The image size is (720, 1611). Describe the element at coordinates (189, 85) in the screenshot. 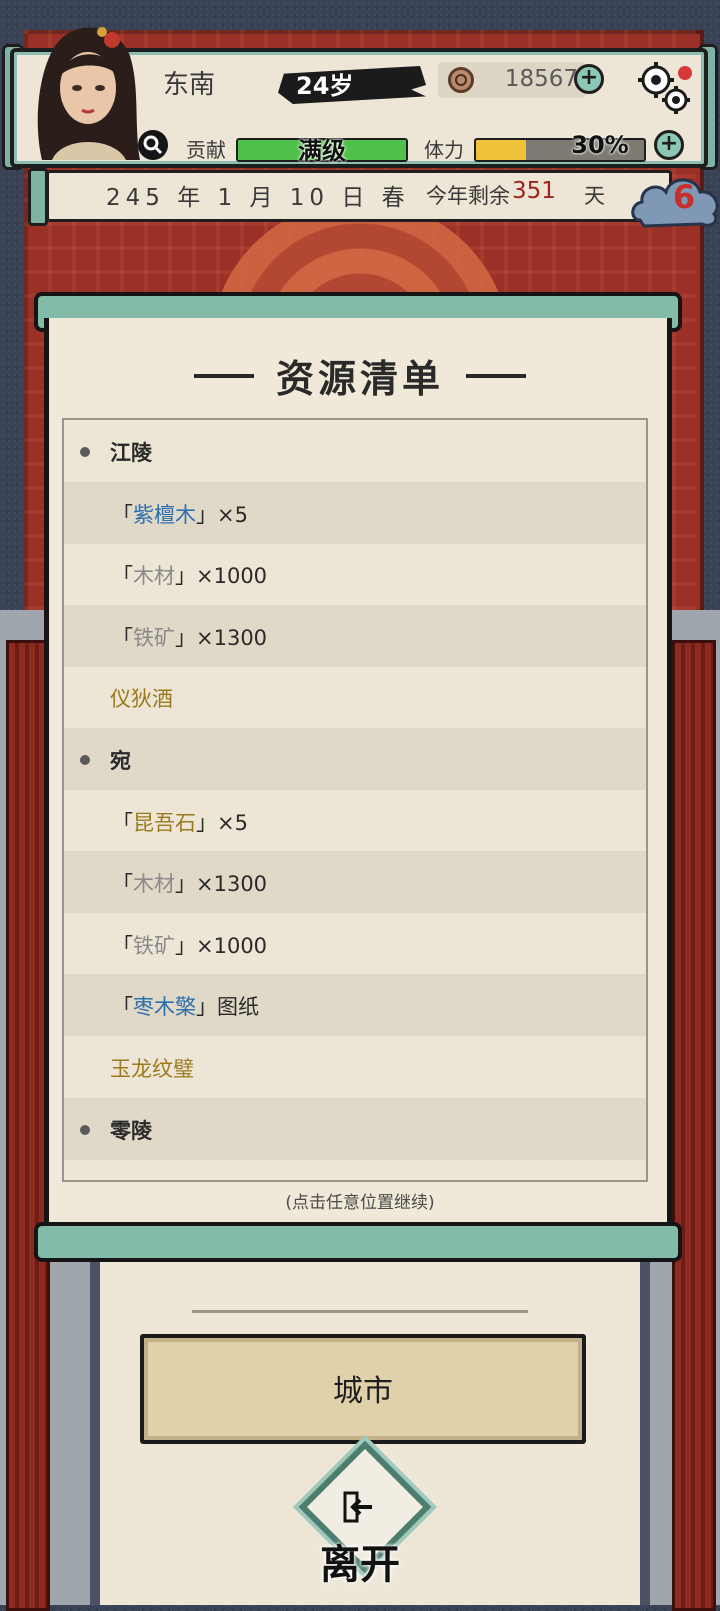

I see `region-name: 东南` at that location.